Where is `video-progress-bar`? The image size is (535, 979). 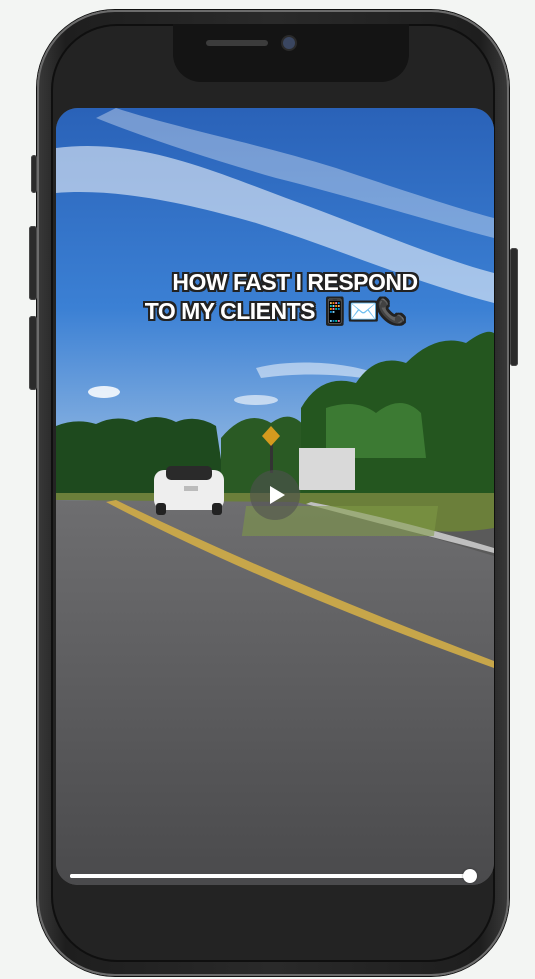 video-progress-bar is located at coordinates (273, 876).